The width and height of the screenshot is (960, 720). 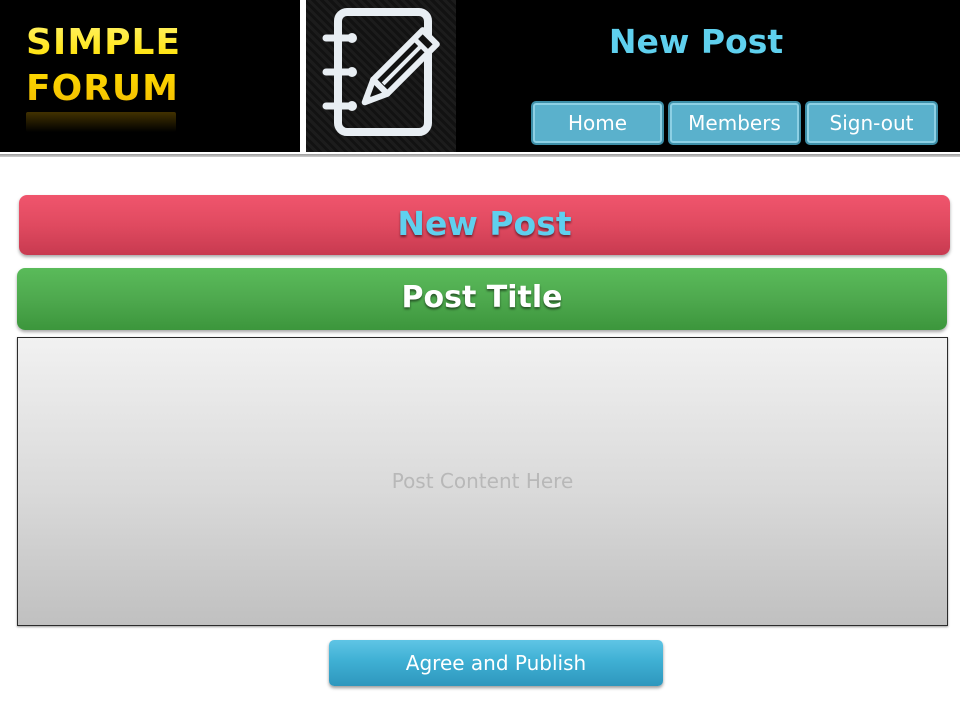 What do you see at coordinates (103, 66) in the screenshot?
I see `logo-text: SIMPLE FORUM` at bounding box center [103, 66].